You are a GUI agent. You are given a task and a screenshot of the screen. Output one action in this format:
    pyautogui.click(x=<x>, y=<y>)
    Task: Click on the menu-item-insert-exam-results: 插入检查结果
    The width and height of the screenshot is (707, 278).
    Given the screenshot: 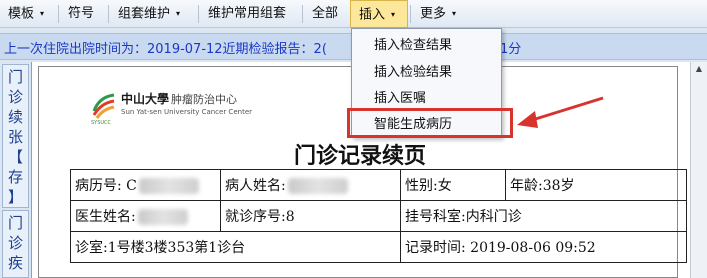 What is the action you would take?
    pyautogui.click(x=426, y=46)
    